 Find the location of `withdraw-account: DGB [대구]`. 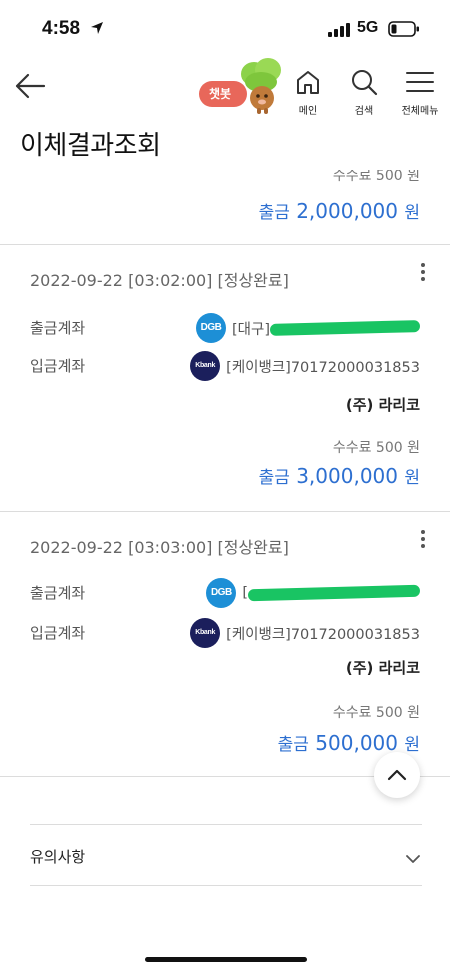

withdraw-account: DGB [대구] is located at coordinates (308, 328).